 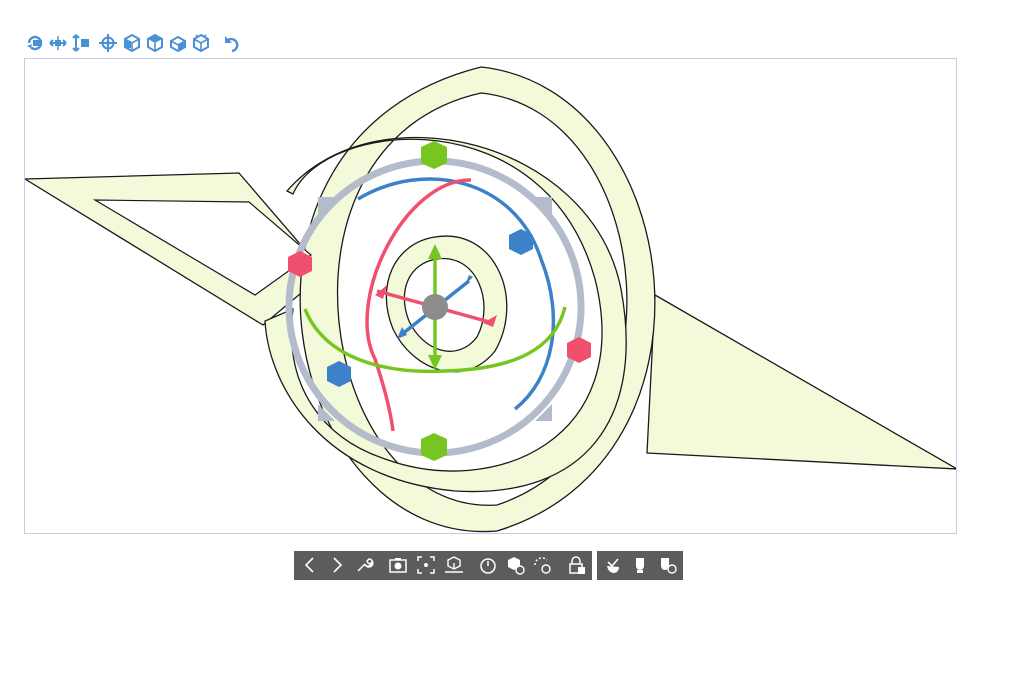 What do you see at coordinates (398, 565) in the screenshot?
I see `camera-icon` at bounding box center [398, 565].